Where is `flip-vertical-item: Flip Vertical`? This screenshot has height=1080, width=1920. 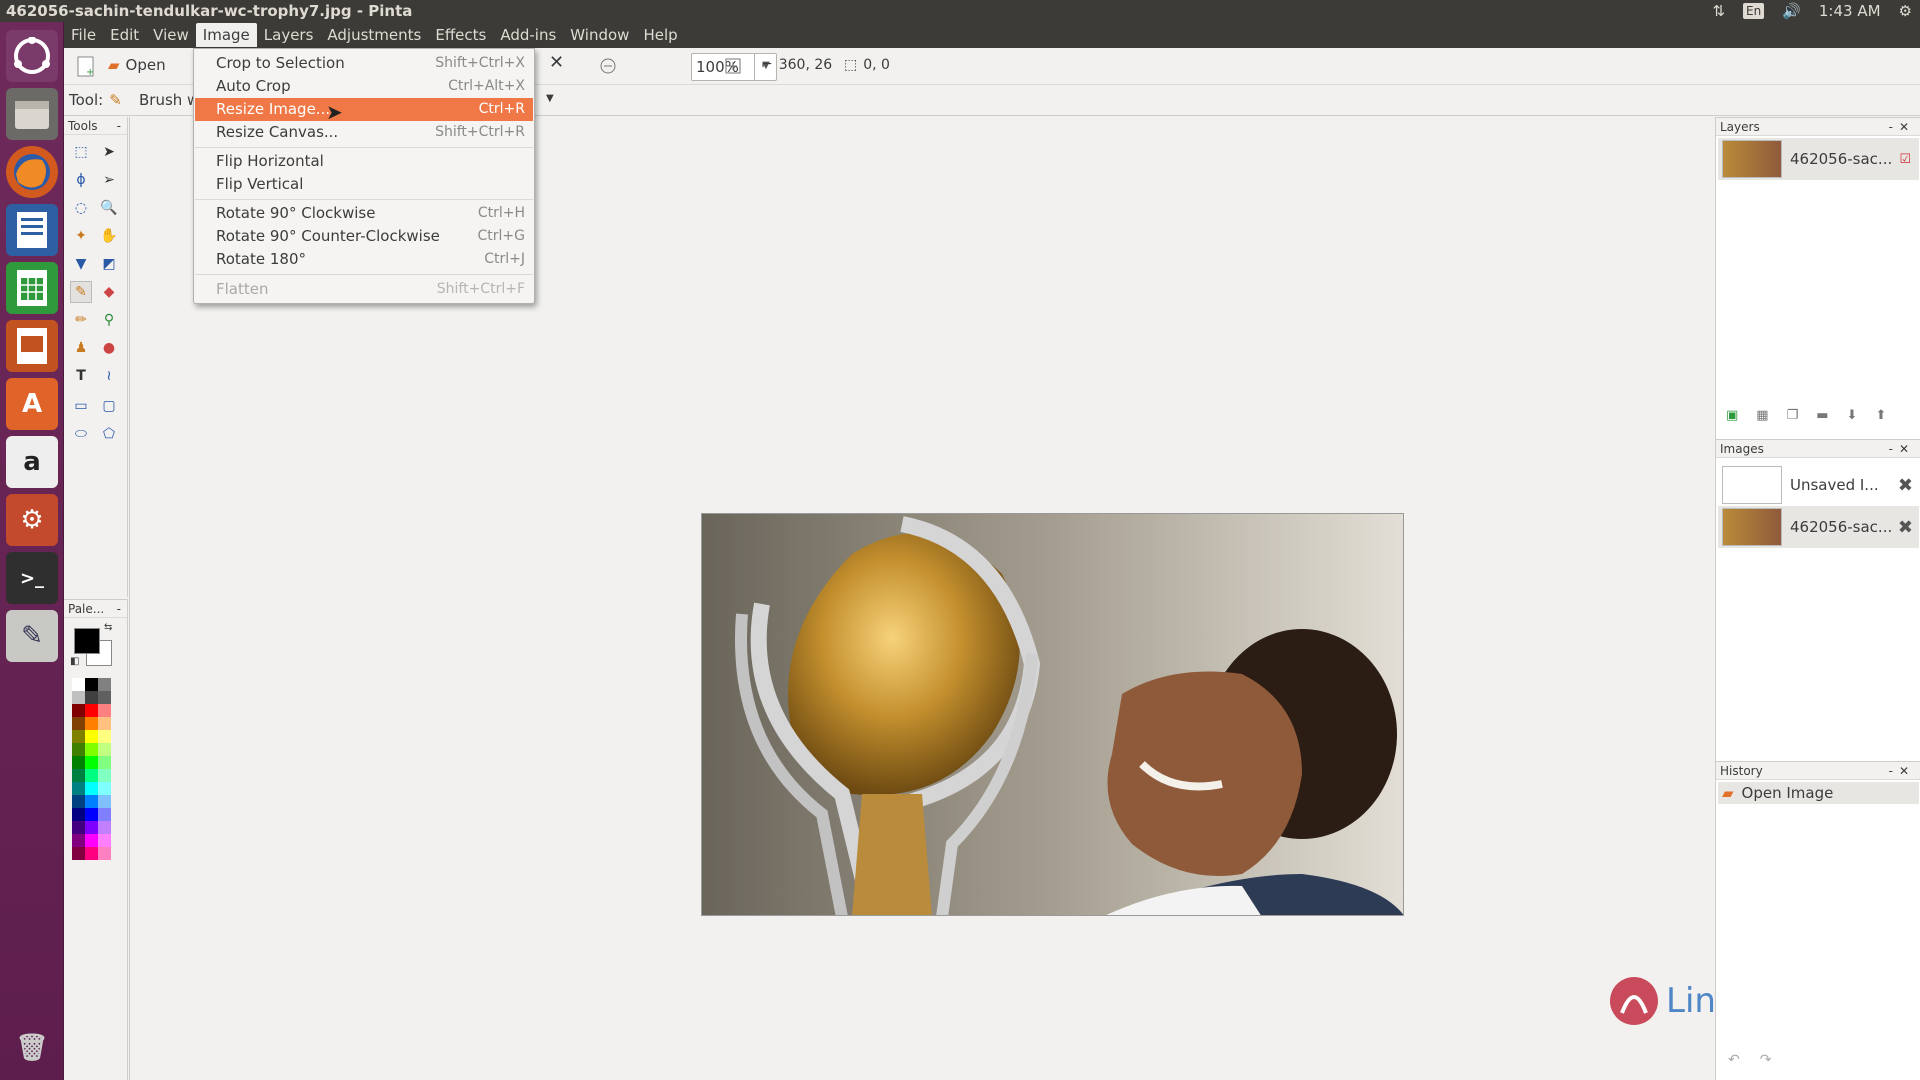 flip-vertical-item: Flip Vertical is located at coordinates (364, 184).